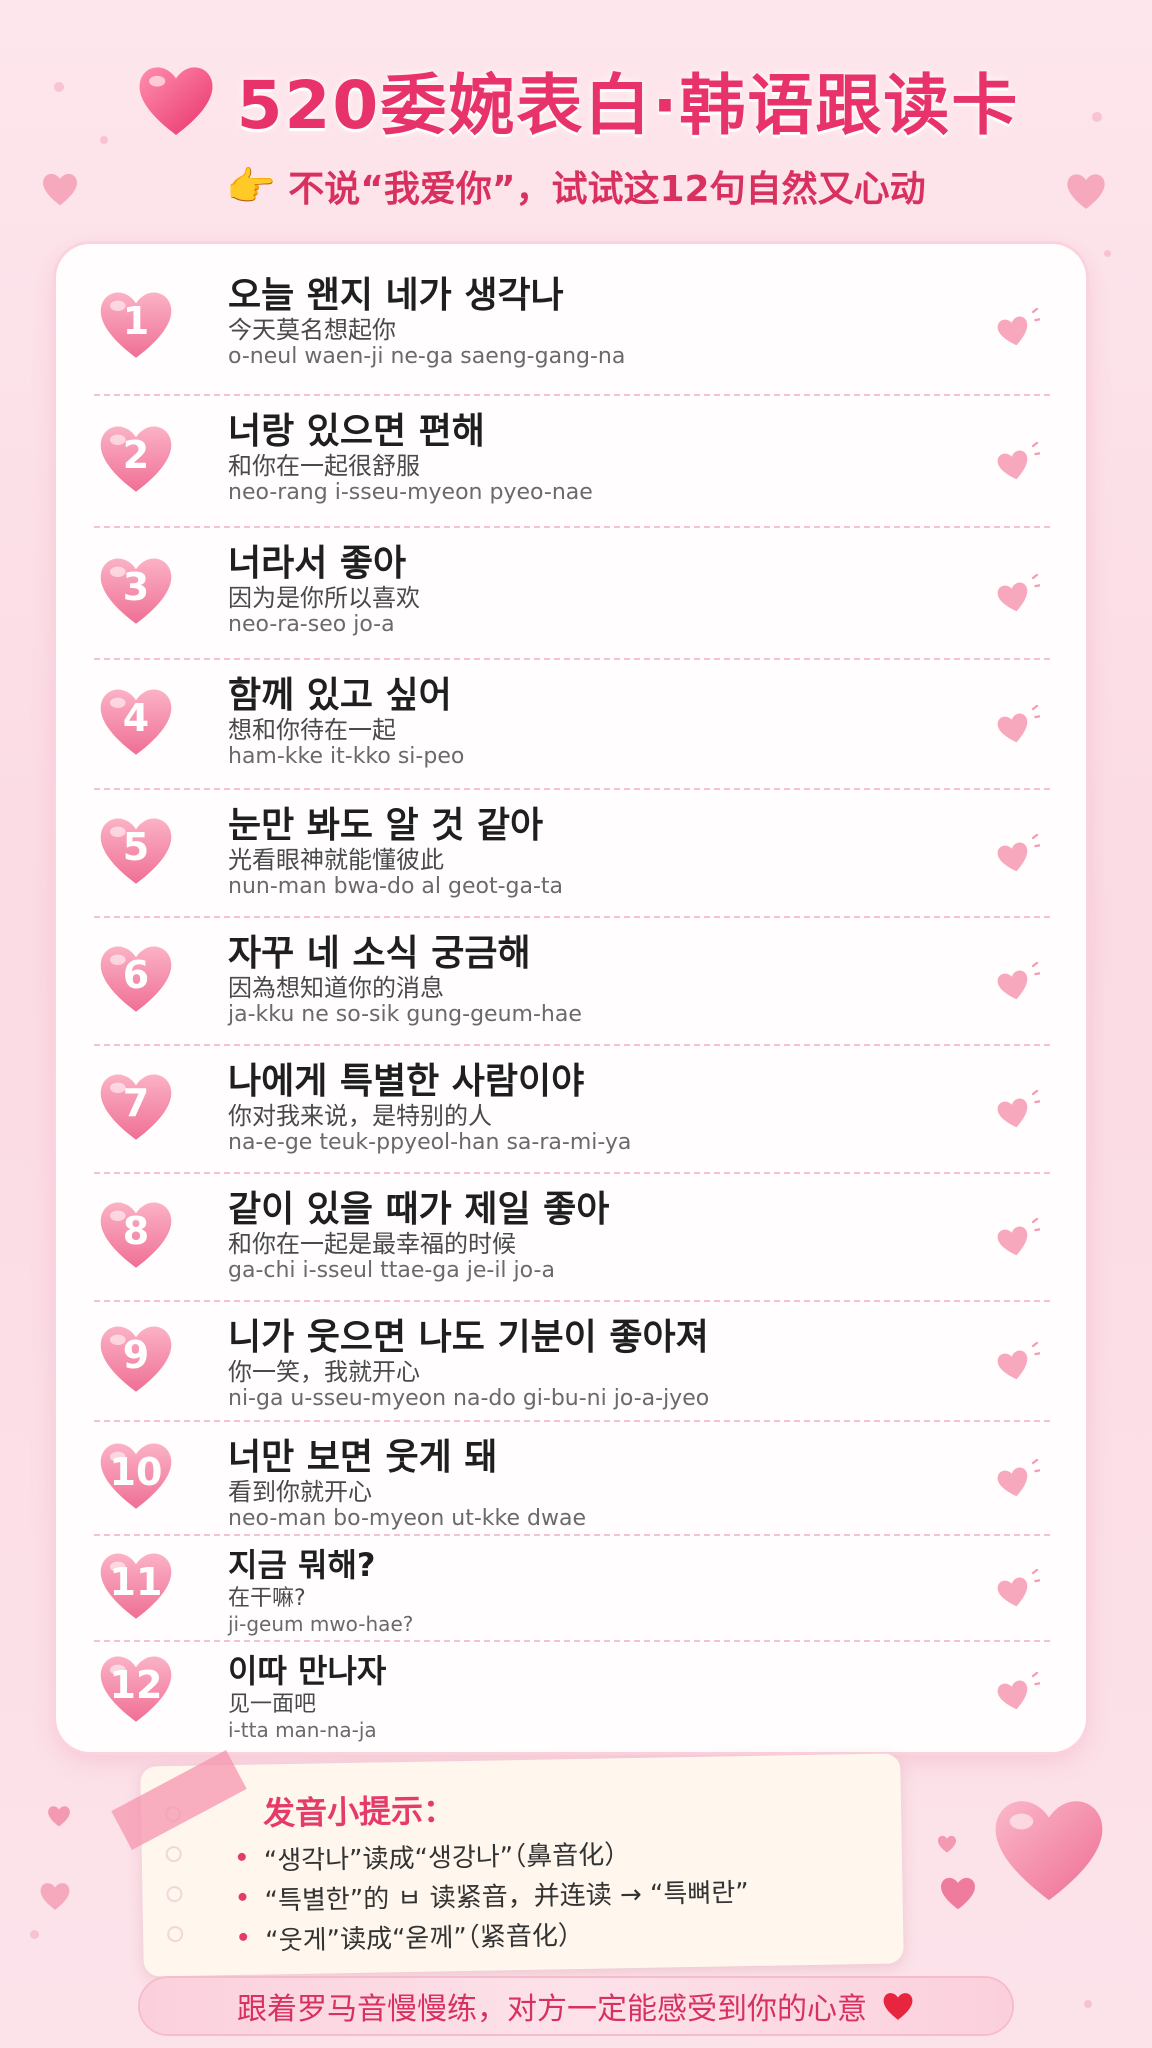 The width and height of the screenshot is (1152, 2048). I want to click on number-heart-badge: 1, so click(136, 324).